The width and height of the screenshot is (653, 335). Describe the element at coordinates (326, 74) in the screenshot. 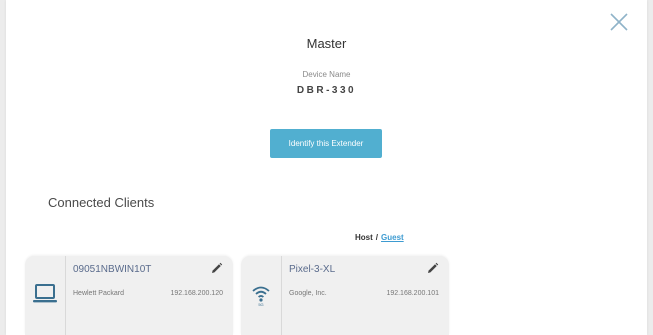

I see `device-name-label: Device Name` at that location.